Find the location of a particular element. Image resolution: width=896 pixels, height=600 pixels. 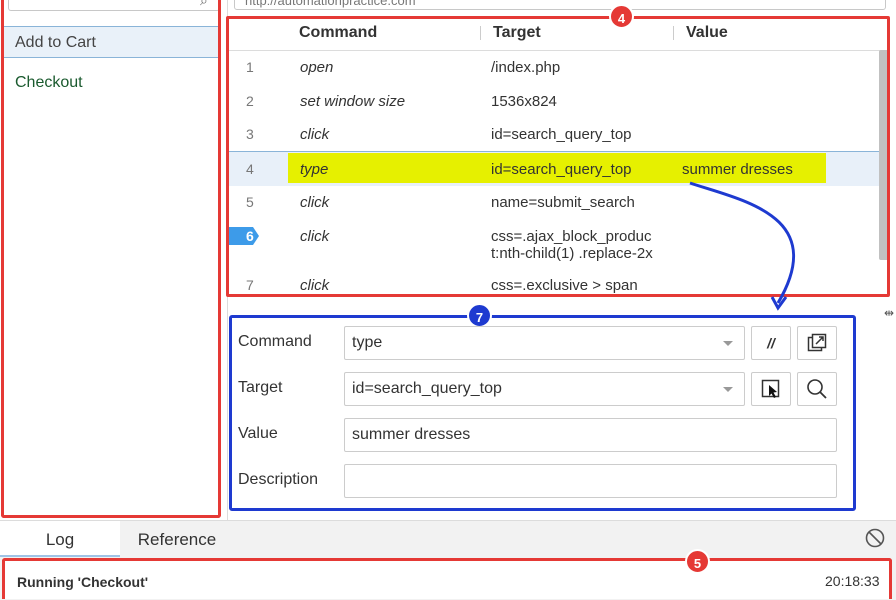

clear-log-icon is located at coordinates (875, 538).